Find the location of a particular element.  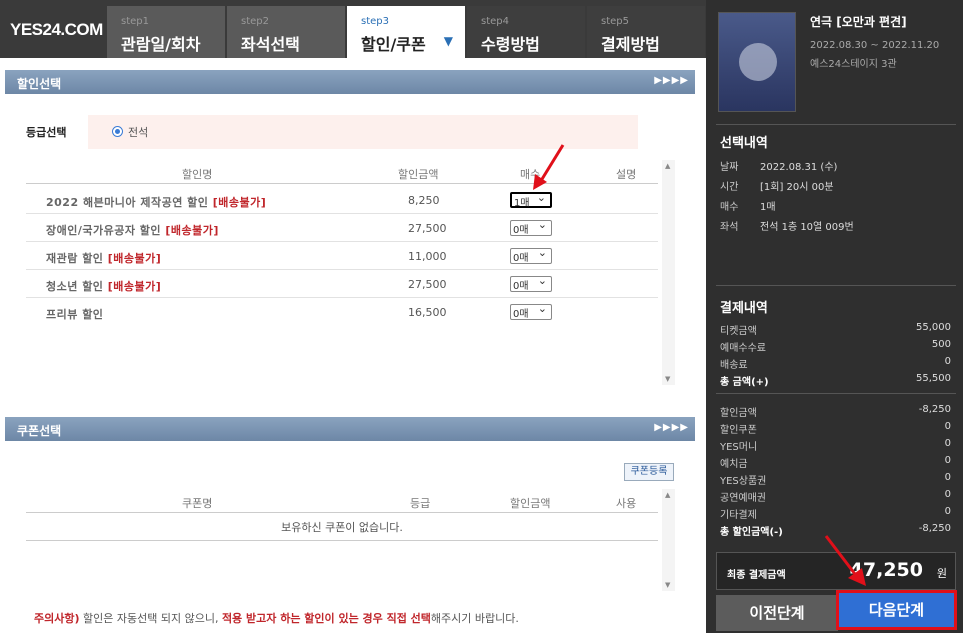

show-poster is located at coordinates (757, 62).